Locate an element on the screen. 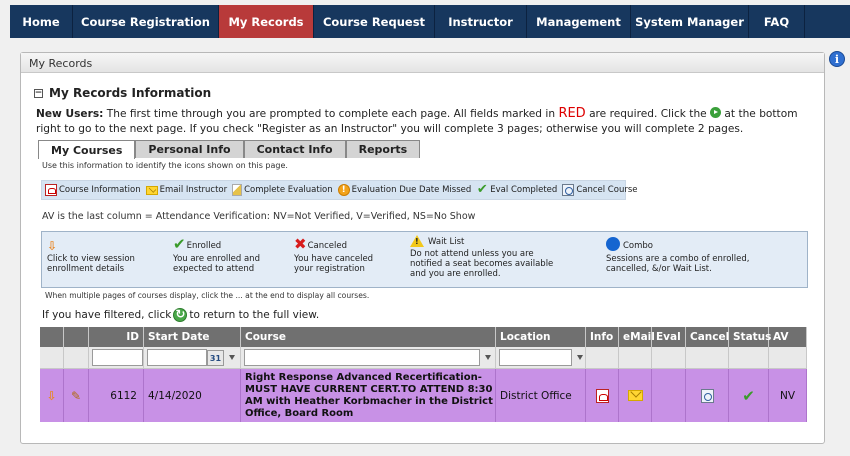 Image resolution: width=850 pixels, height=456 pixels. col-expand is located at coordinates (52, 337).